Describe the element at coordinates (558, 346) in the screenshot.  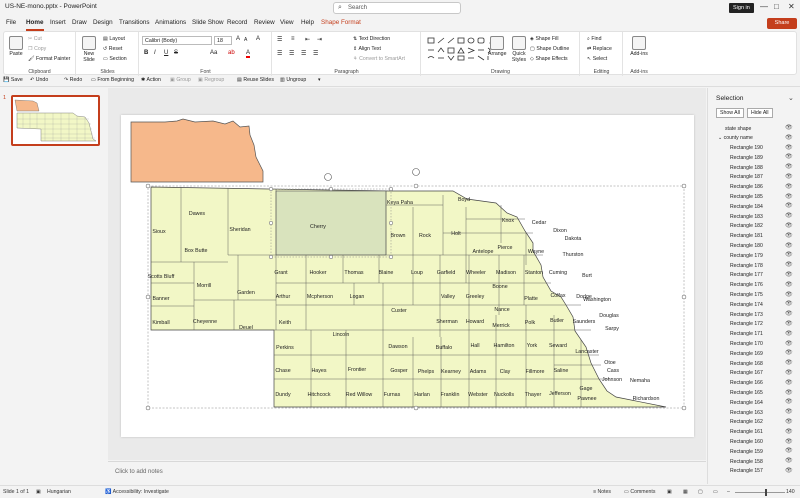
I see `county-label: Seward` at that location.